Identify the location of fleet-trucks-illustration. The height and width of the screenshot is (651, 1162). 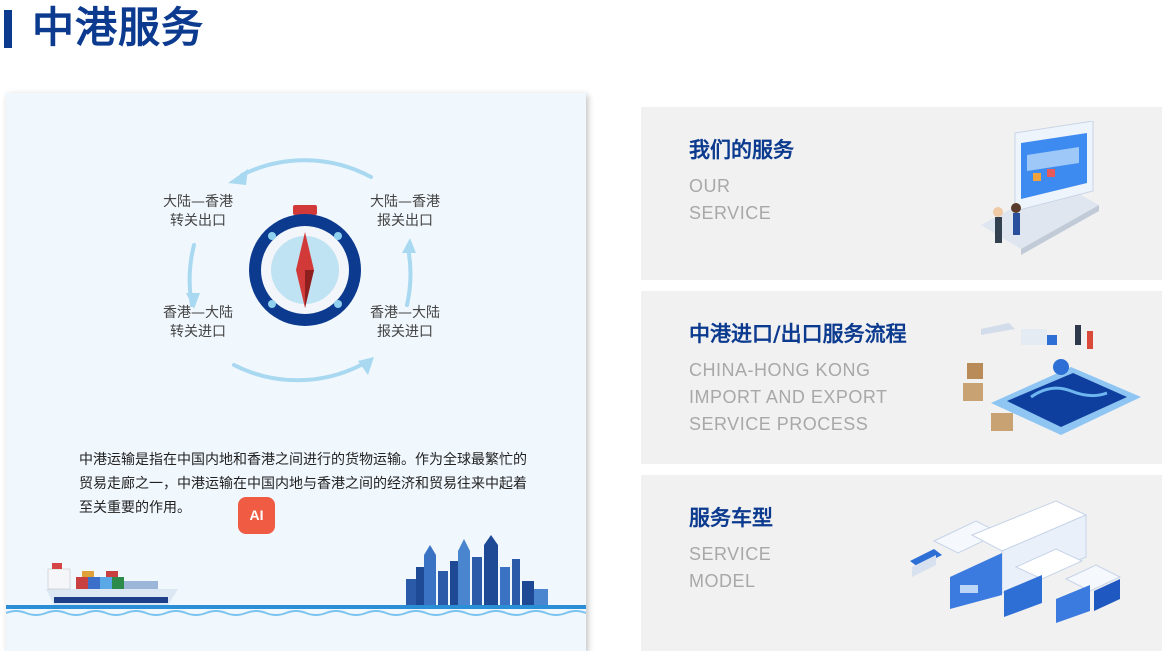
(1016, 561).